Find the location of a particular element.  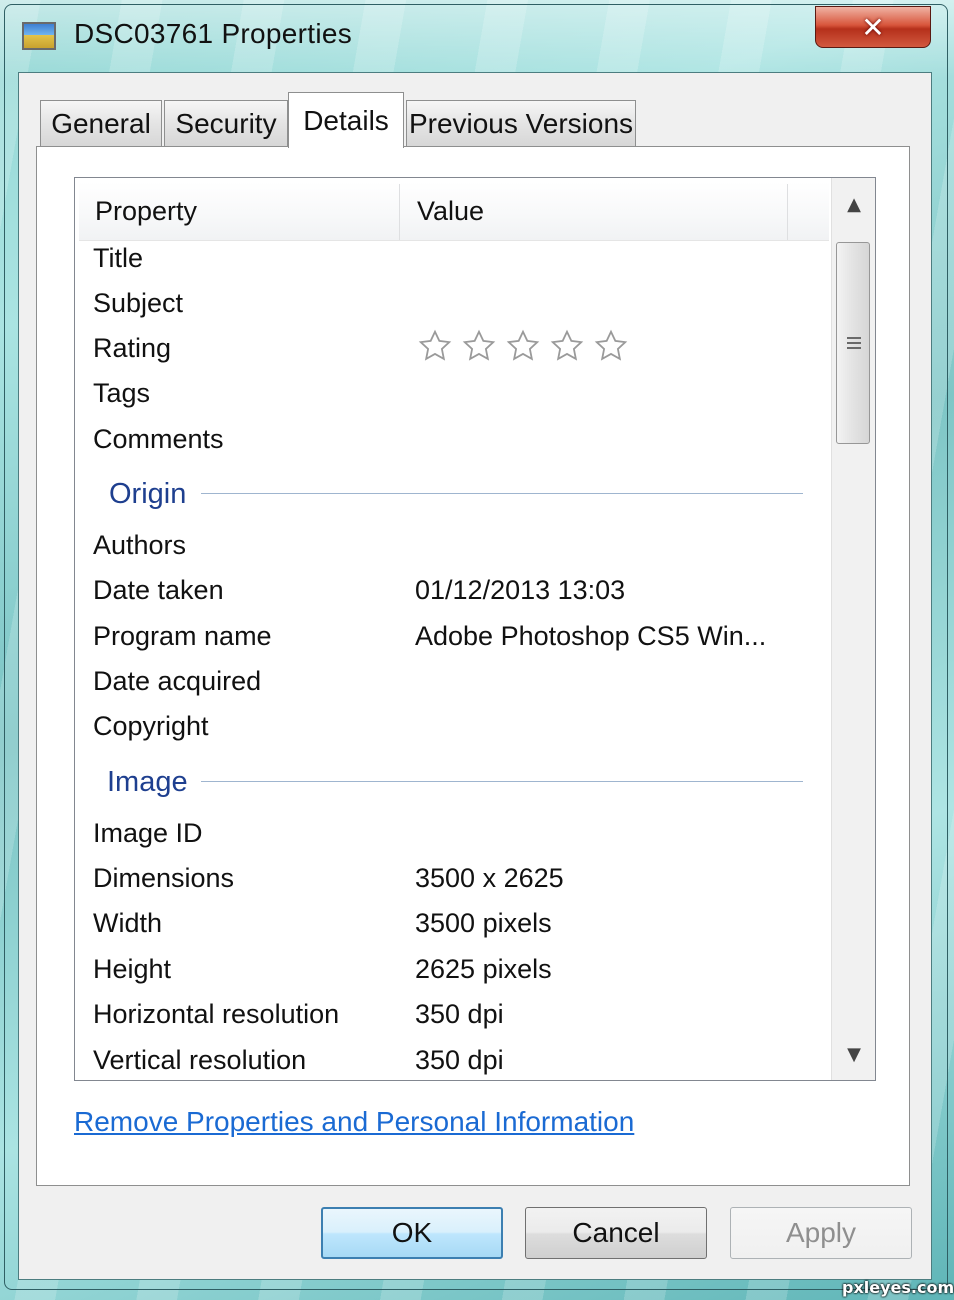

watermark-logo: pxleyes.com is located at coordinates (898, 1287).